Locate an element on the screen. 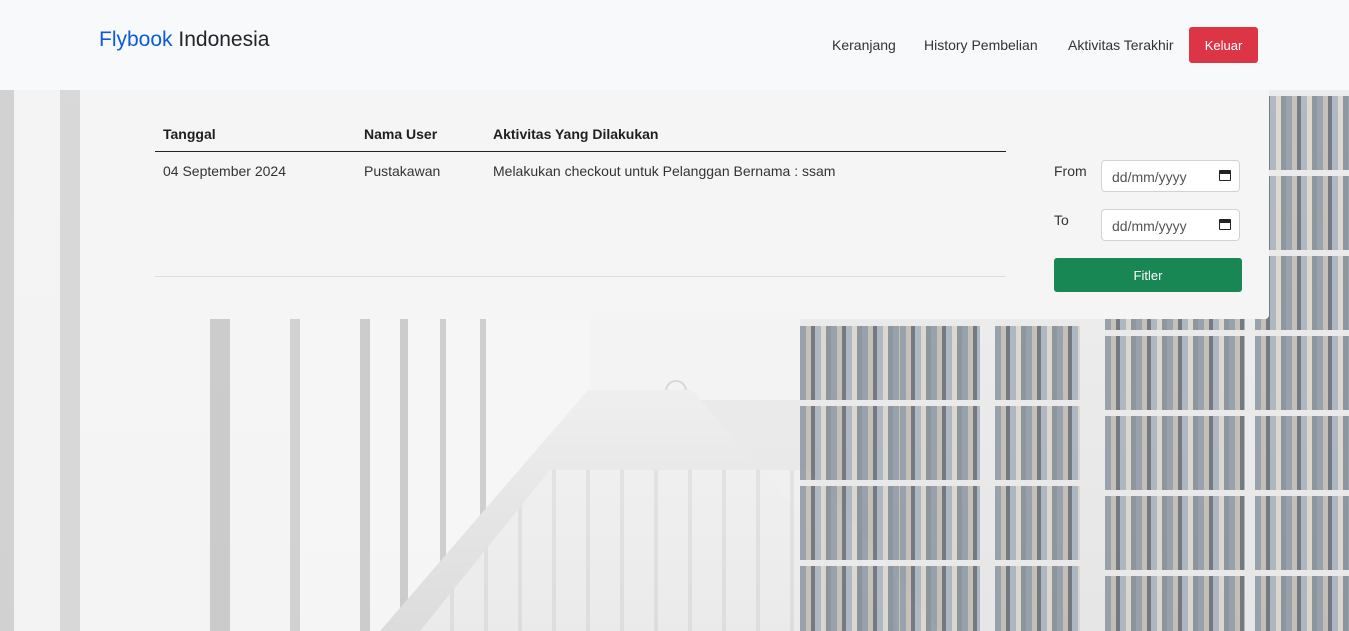  back-wall is located at coordinates (695, 355).